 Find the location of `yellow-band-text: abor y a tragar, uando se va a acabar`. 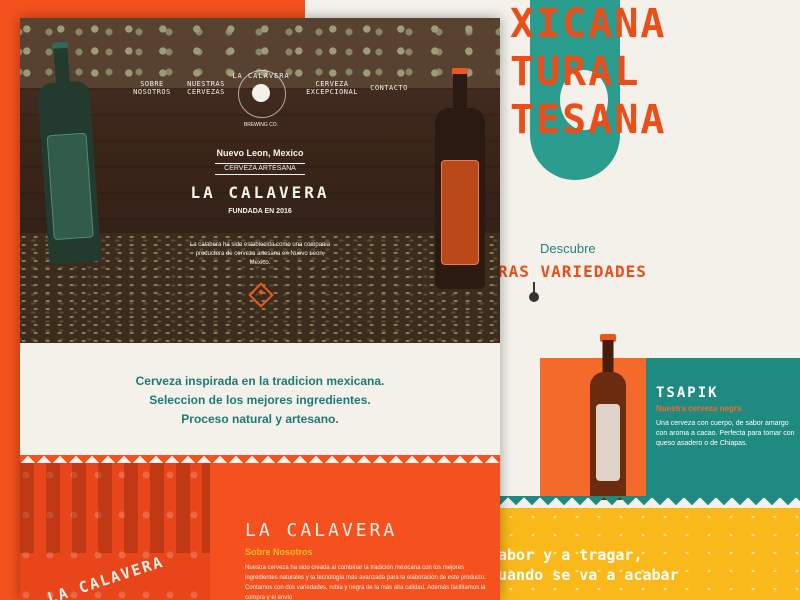

yellow-band-text: abor y a tragar, uando se va a acabar is located at coordinates (648, 565).